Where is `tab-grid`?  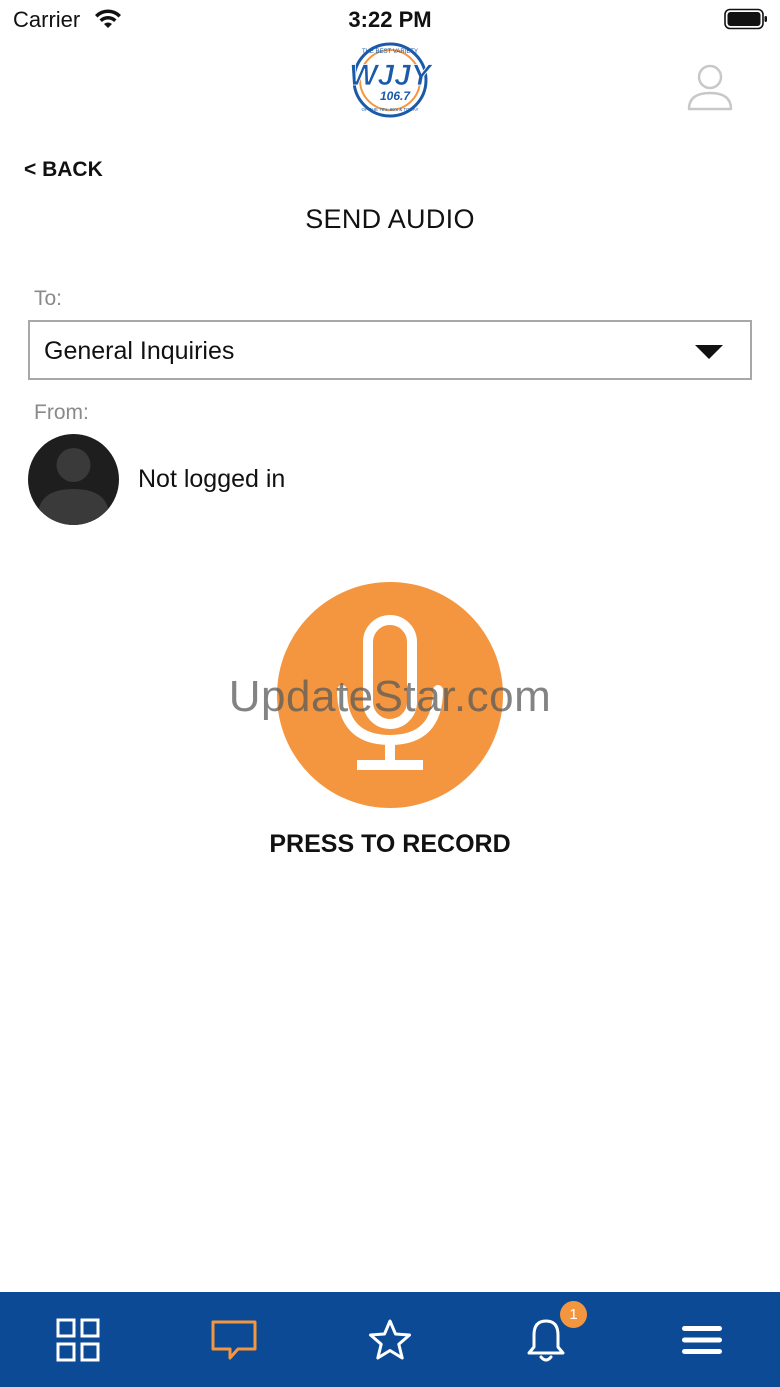
tab-grid is located at coordinates (78, 1339).